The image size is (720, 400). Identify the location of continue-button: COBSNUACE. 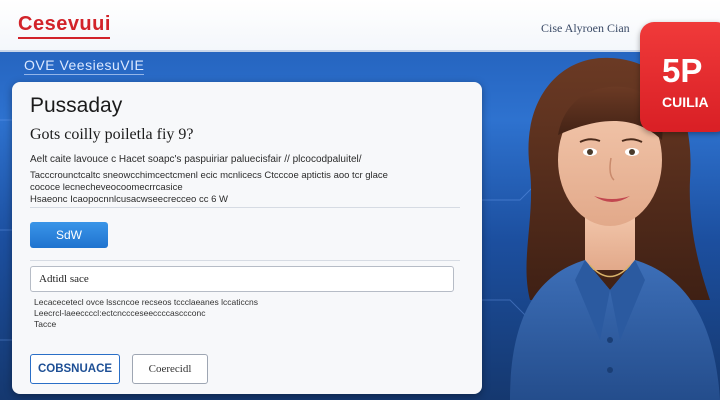
(75, 369).